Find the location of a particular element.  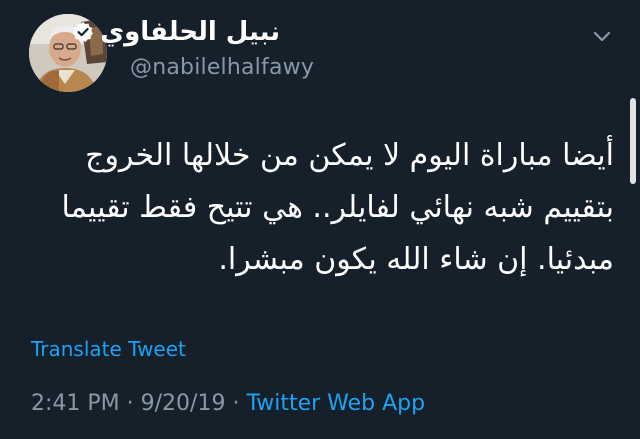

chevron-down-icon is located at coordinates (602, 37).